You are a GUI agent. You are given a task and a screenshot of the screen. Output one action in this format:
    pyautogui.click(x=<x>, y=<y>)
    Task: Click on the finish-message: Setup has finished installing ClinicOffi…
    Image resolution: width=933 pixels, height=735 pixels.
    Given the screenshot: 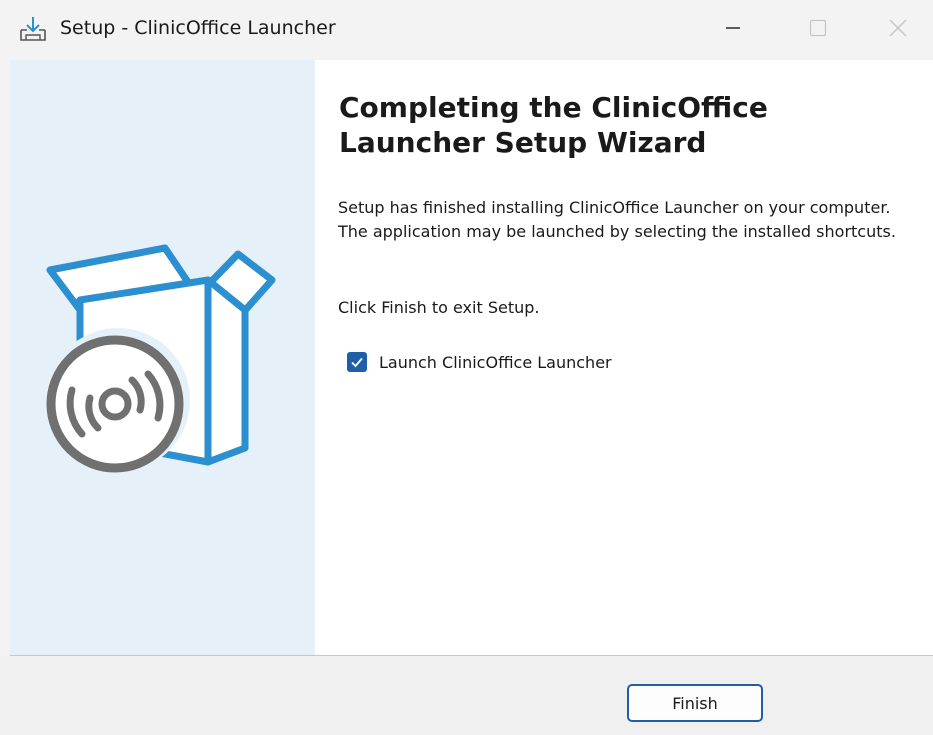 What is the action you would take?
    pyautogui.click(x=617, y=219)
    